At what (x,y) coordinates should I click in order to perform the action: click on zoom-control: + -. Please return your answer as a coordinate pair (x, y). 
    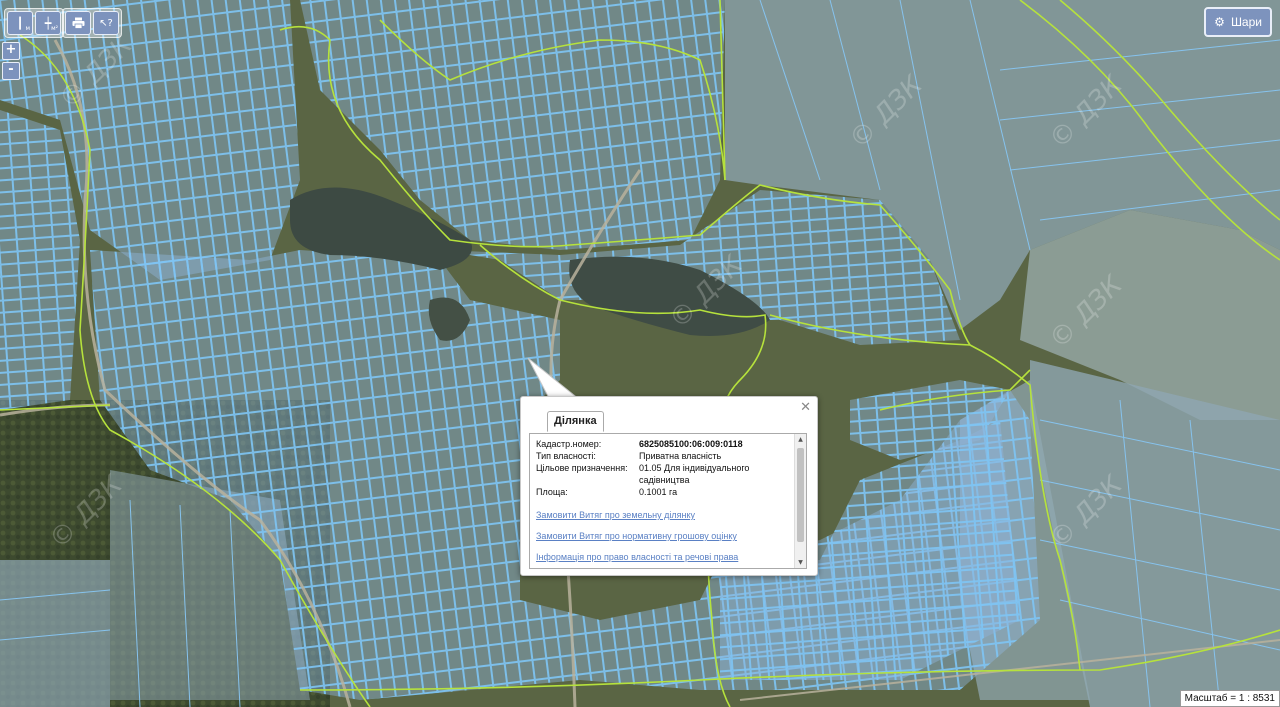
    Looking at the image, I should click on (11, 61).